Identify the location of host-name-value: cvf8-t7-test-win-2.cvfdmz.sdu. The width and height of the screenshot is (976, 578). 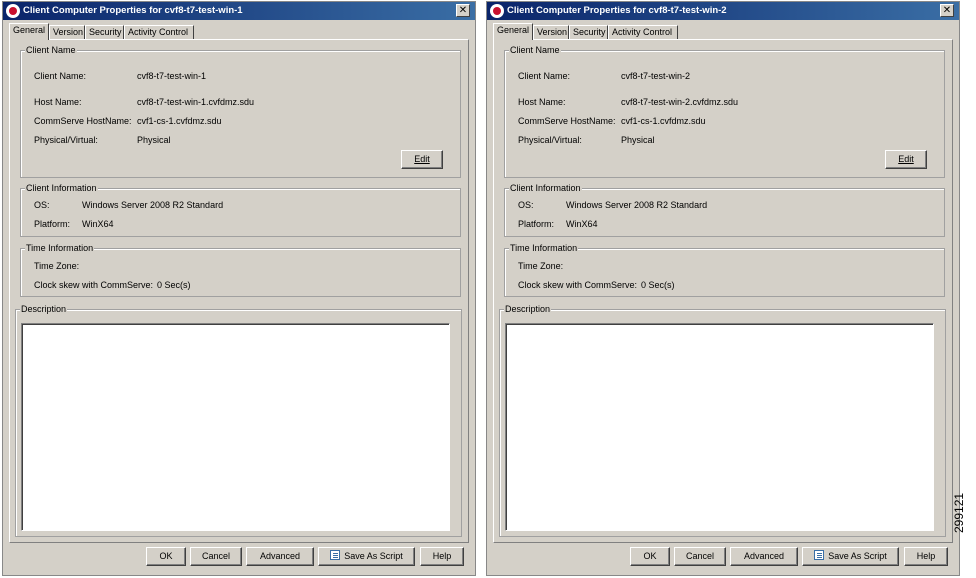
(680, 102).